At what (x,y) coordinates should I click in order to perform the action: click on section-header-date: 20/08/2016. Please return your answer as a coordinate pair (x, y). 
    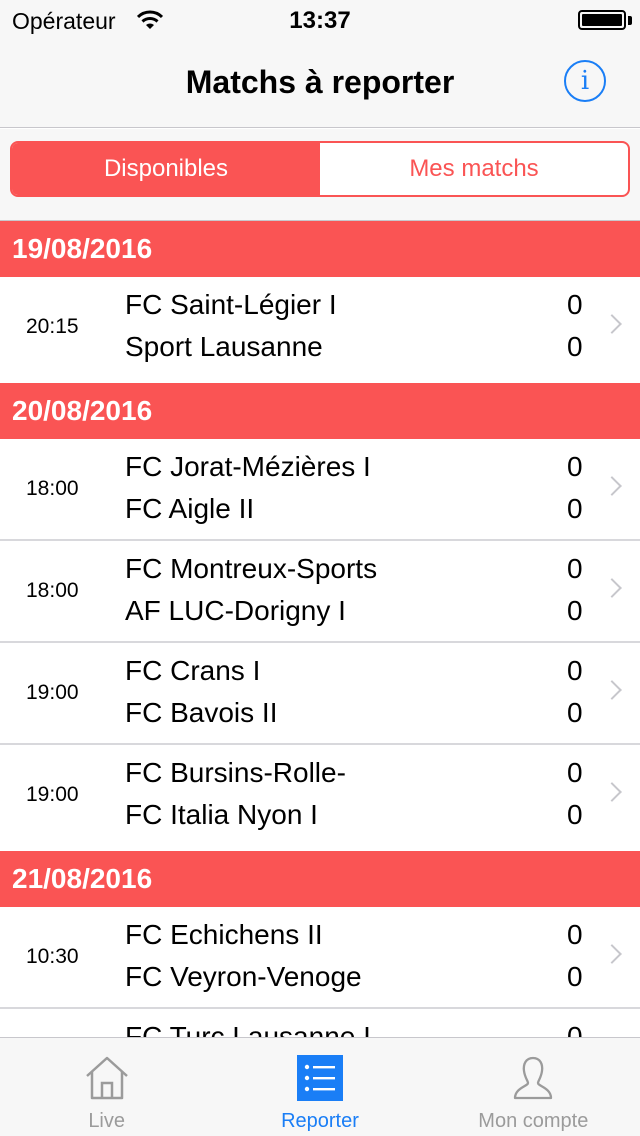
    Looking at the image, I should click on (320, 411).